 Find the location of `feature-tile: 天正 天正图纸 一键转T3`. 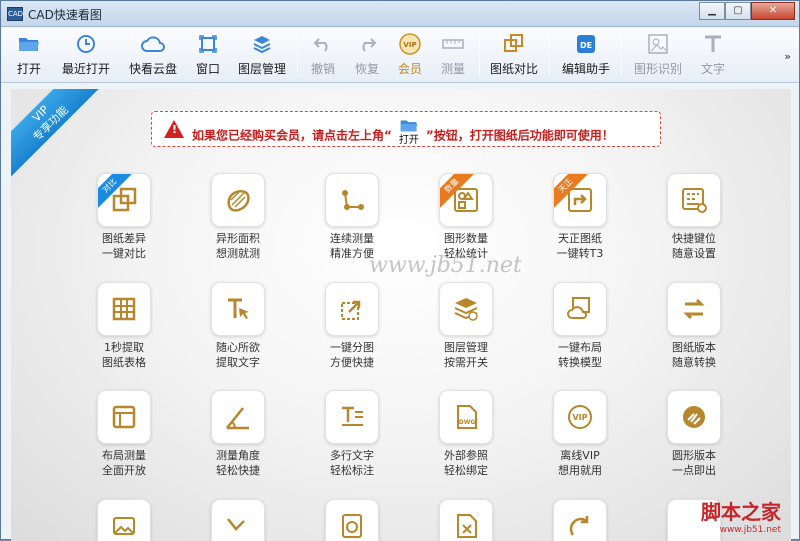

feature-tile: 天正 天正图纸 一键转T3 is located at coordinates (580, 217).